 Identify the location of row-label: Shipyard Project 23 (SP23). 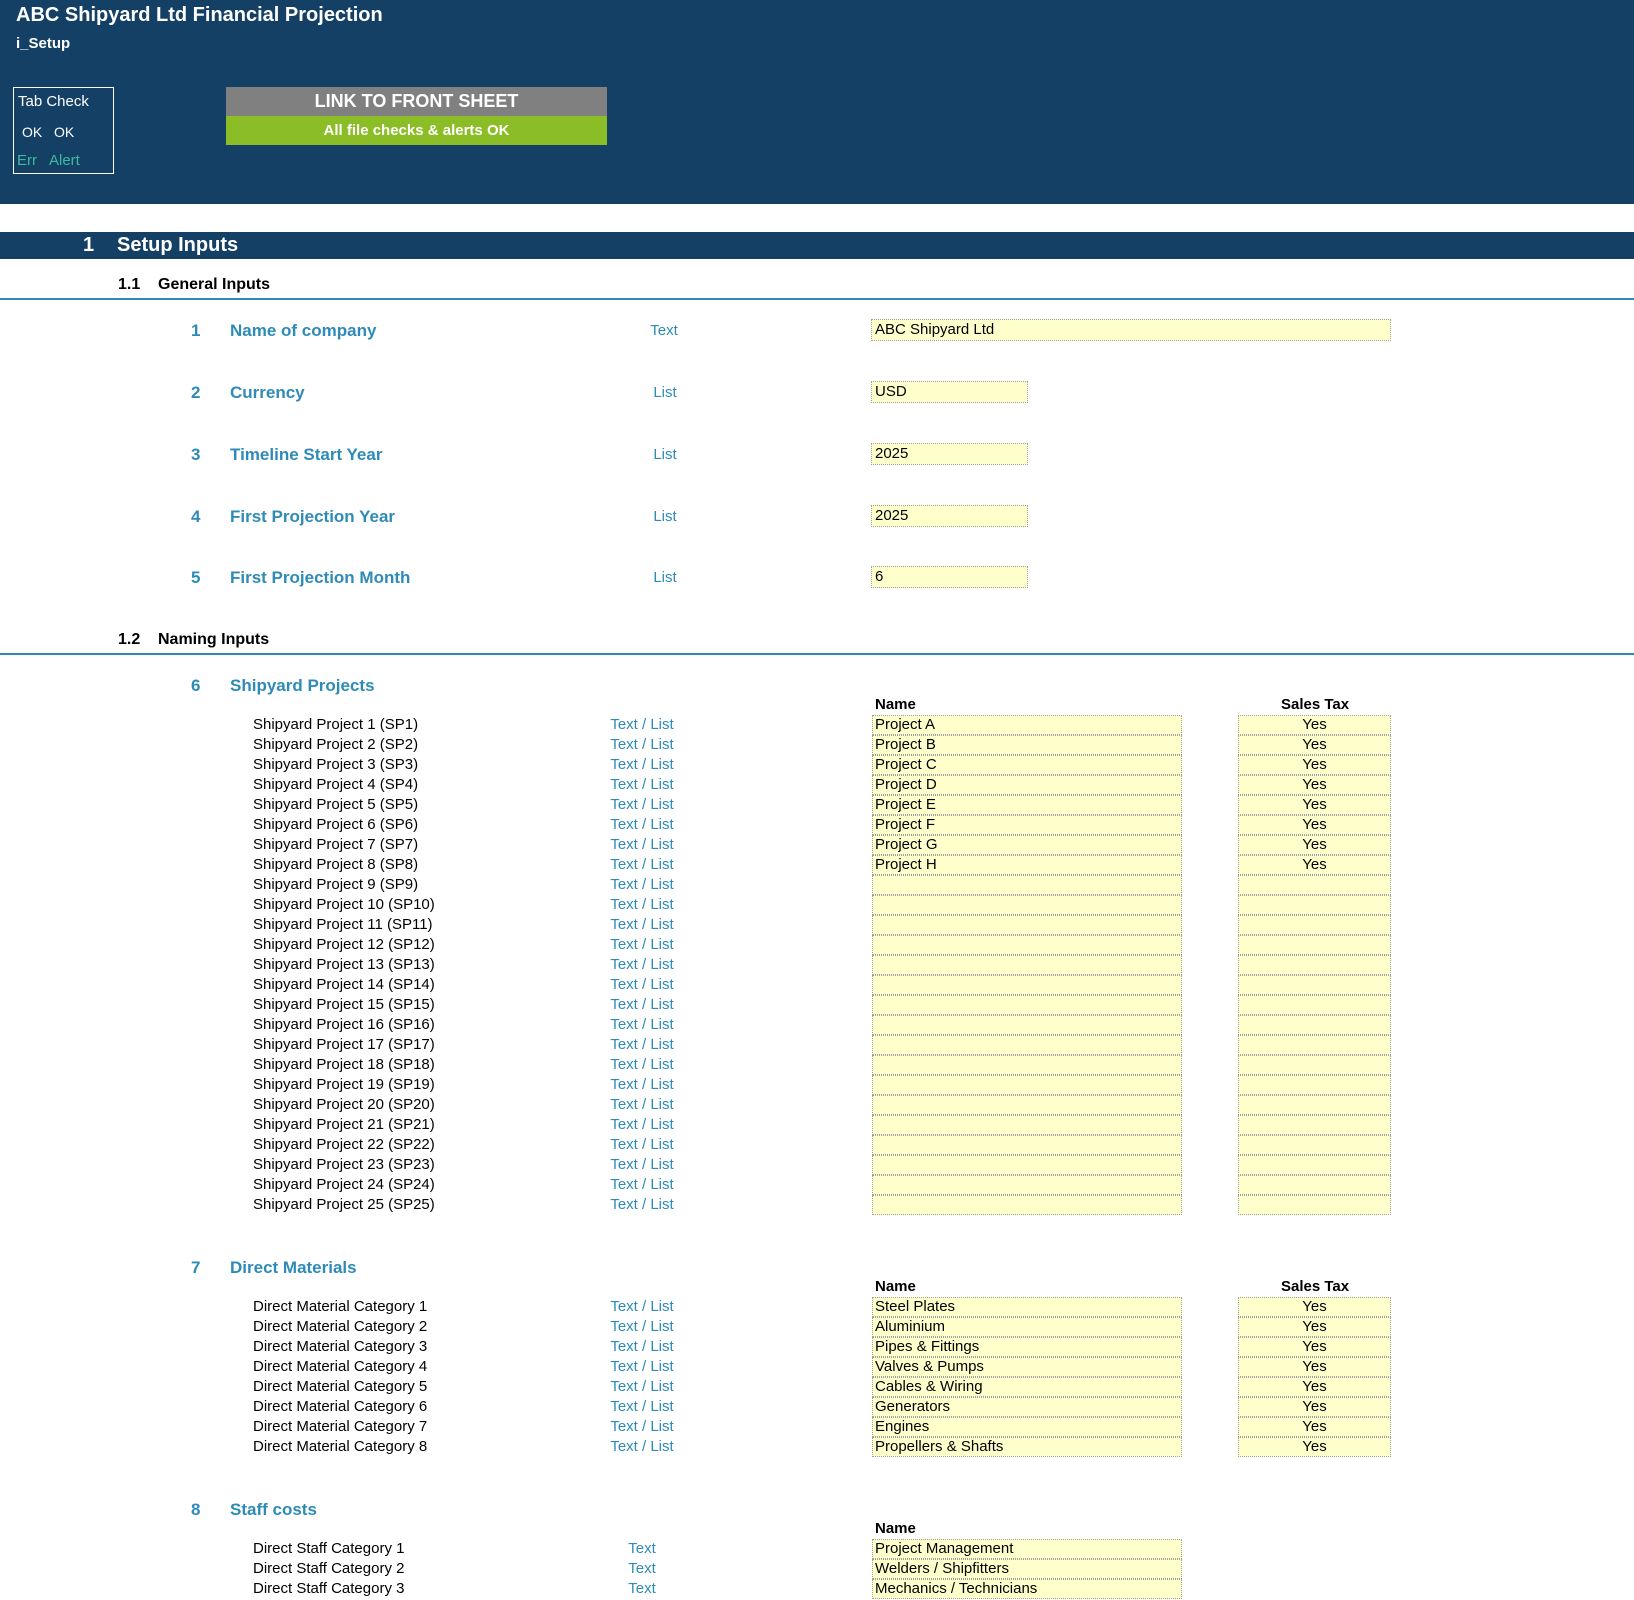
(344, 1164).